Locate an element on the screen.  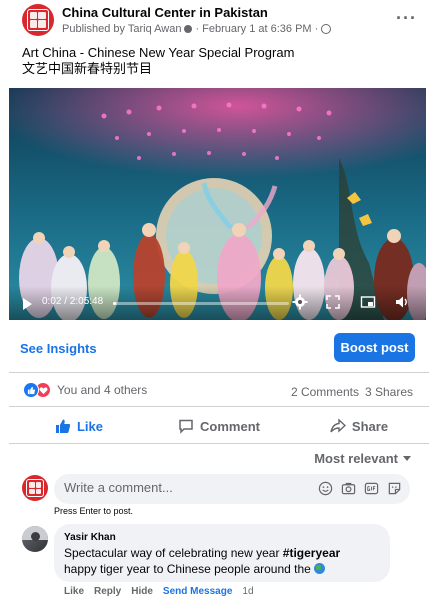
comment-button: Comment is located at coordinates (219, 426).